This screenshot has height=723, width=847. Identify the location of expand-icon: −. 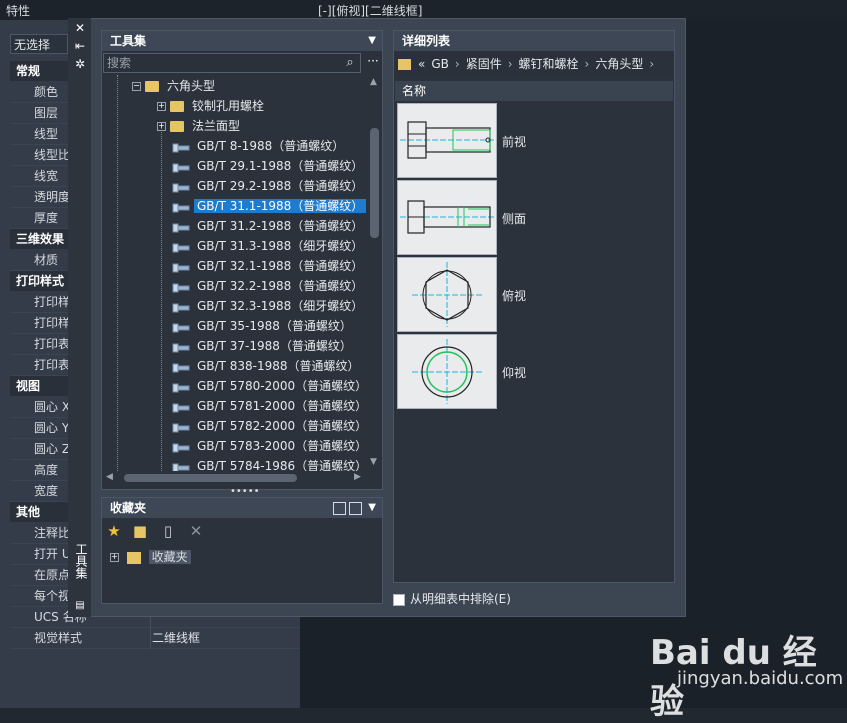
(136, 86).